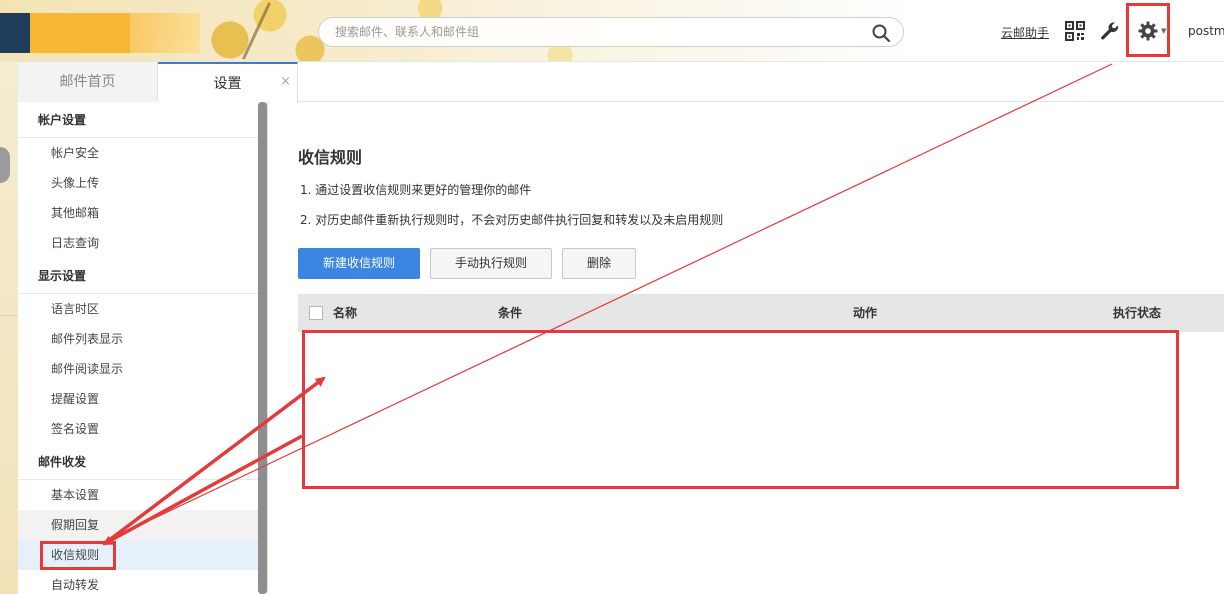 The height and width of the screenshot is (594, 1224). I want to click on delete-button: 删除, so click(599, 263).